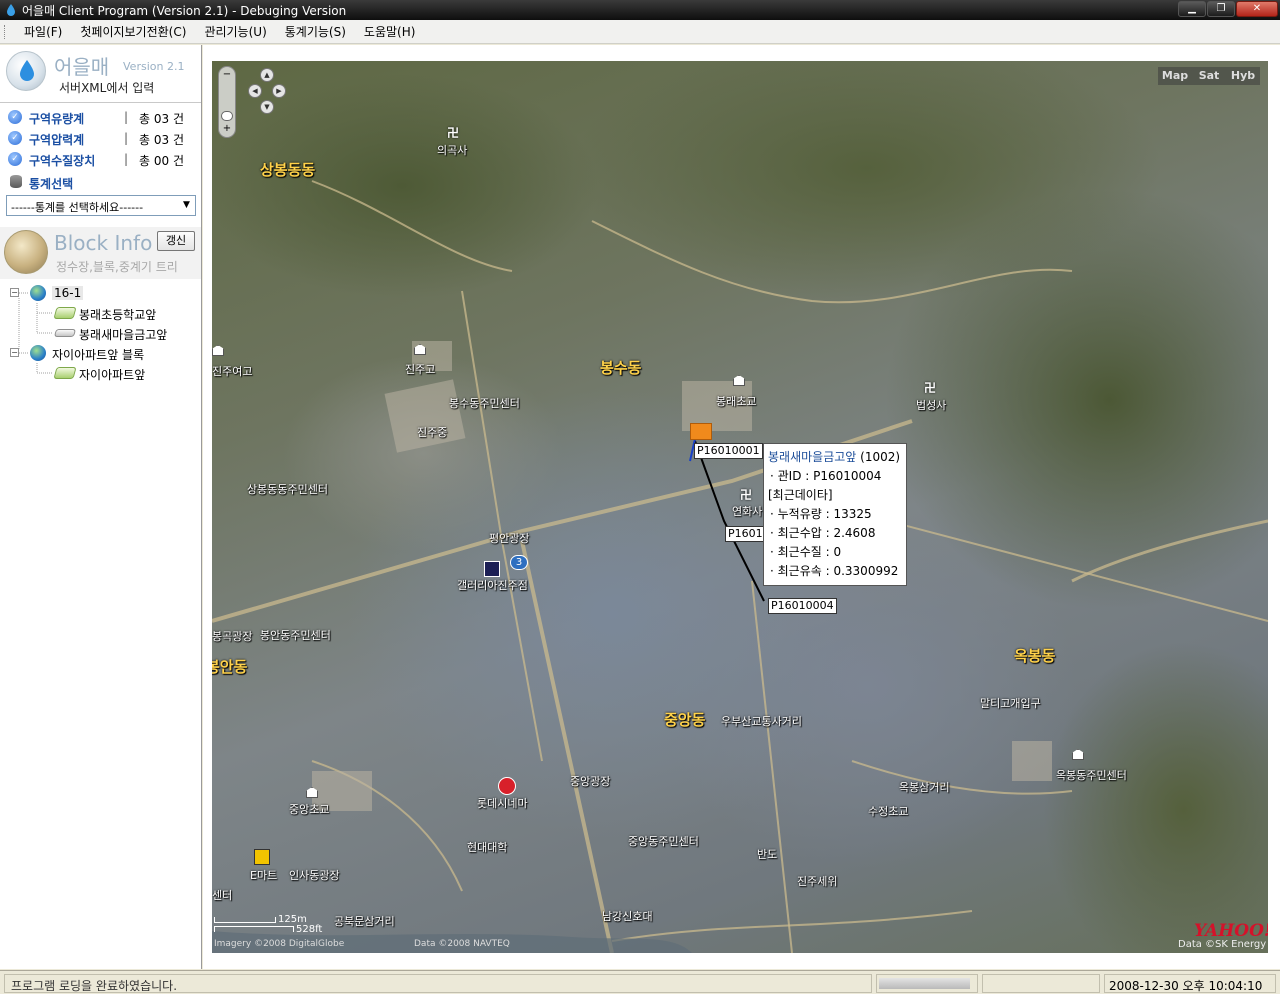 This screenshot has width=1280, height=994. What do you see at coordinates (314, 875) in the screenshot?
I see `poi-label: 인사동광장` at bounding box center [314, 875].